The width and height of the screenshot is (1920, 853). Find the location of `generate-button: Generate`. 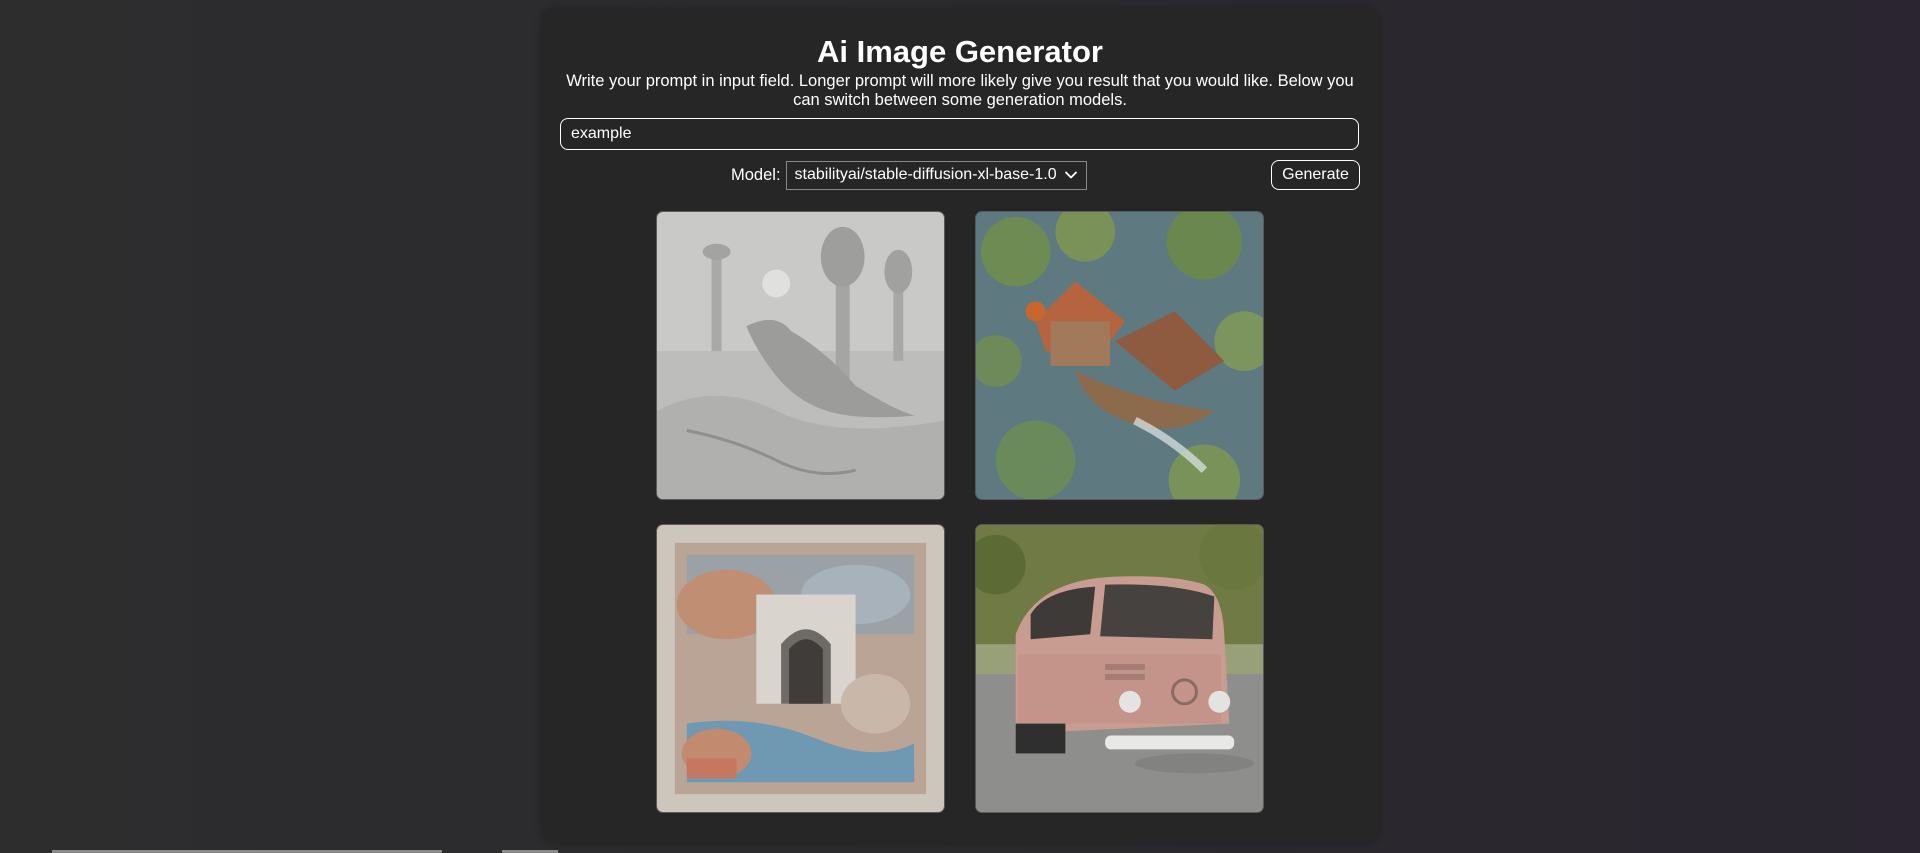

generate-button: Generate is located at coordinates (1315, 175).